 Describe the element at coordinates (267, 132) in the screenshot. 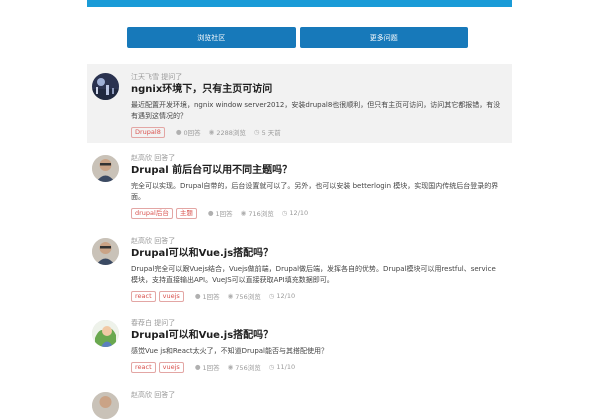

I see `post-date: ◷ 5 天前` at that location.